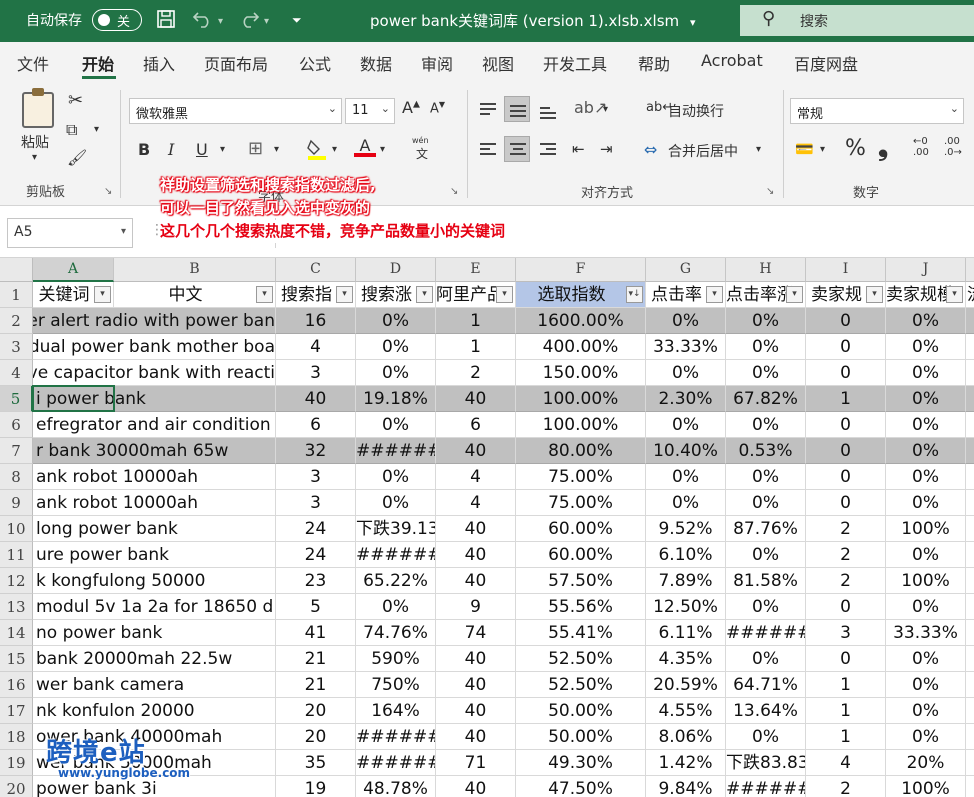  What do you see at coordinates (766, 711) in the screenshot?
I see `cell-h: 13.64%` at bounding box center [766, 711].